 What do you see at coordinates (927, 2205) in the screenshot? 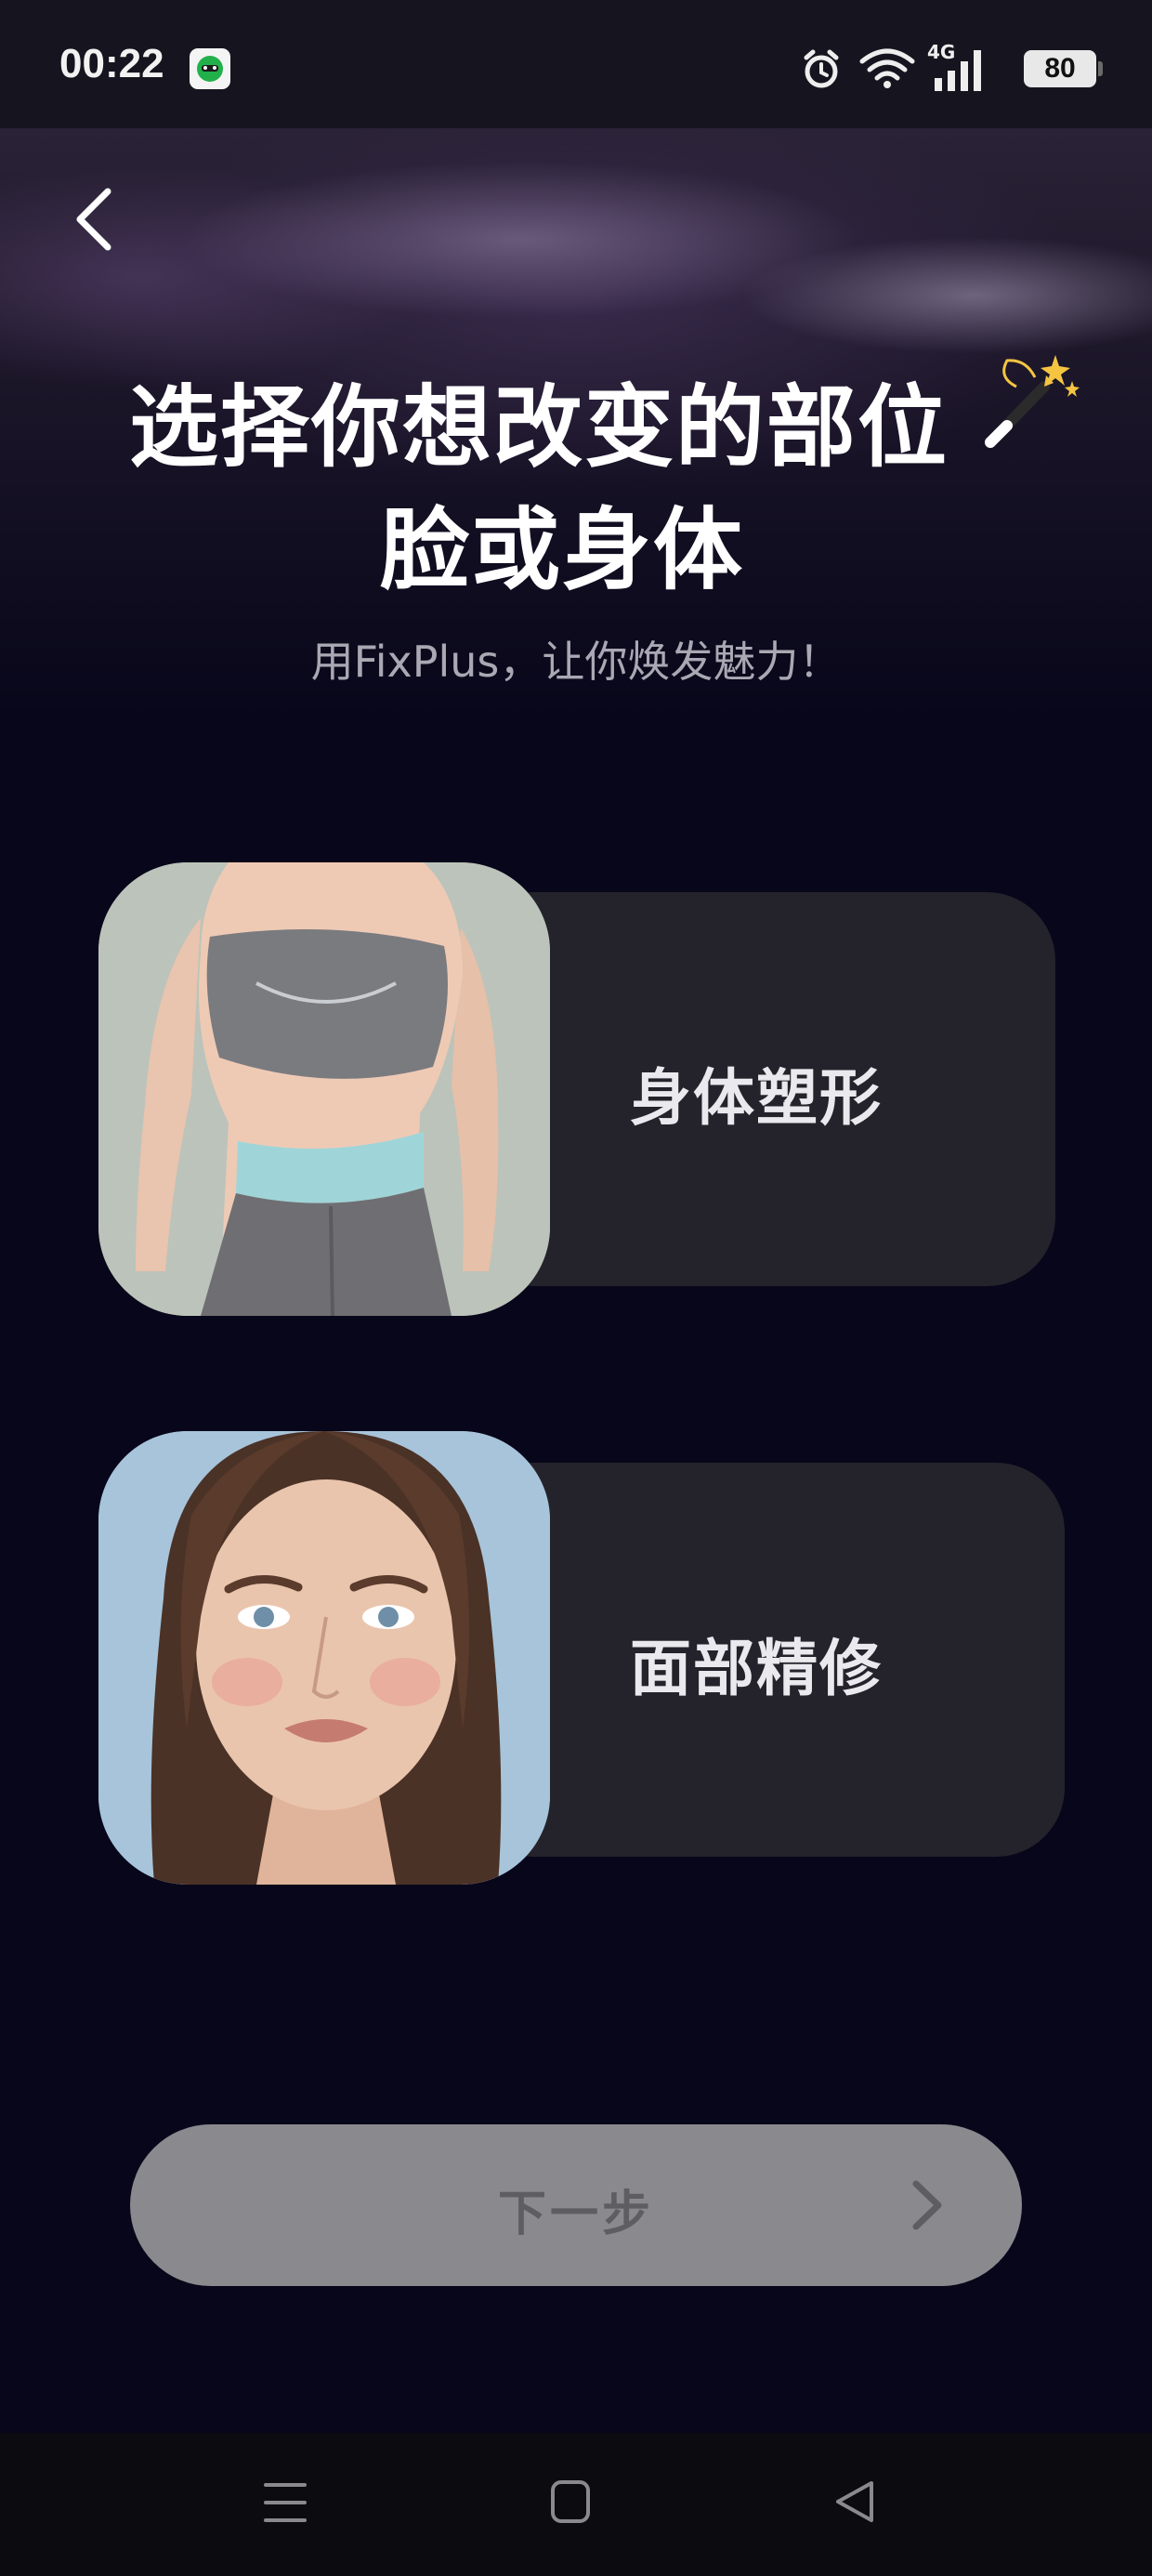
I see `chevron-right-icon` at bounding box center [927, 2205].